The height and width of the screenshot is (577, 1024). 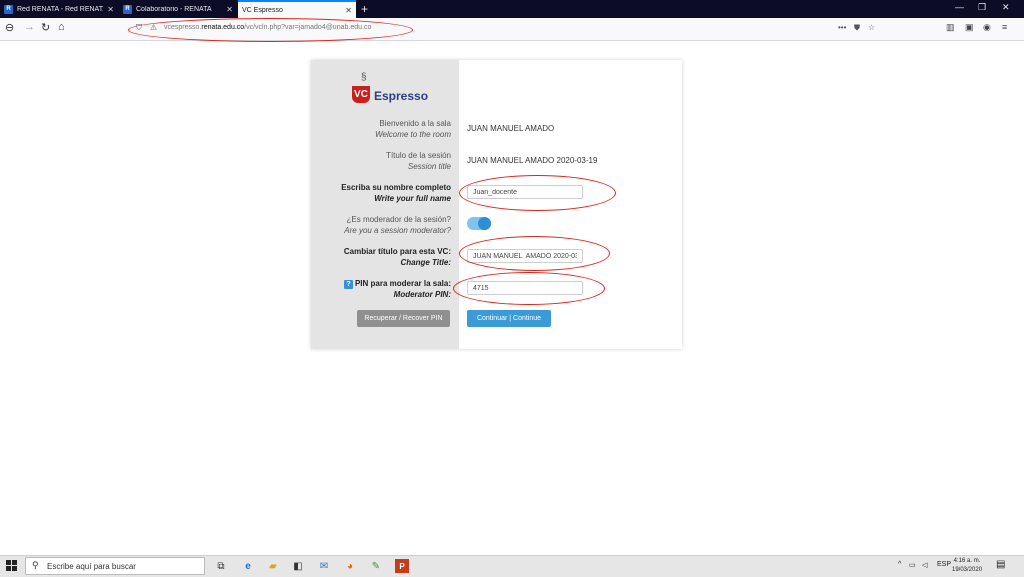 I want to click on vc-espresso-logo: § VC Espresso, so click(x=392, y=90).